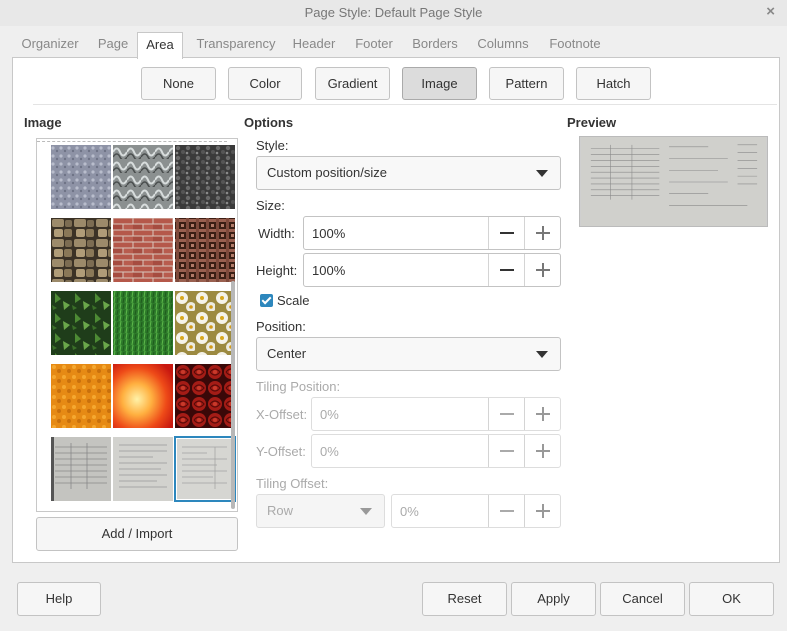 This screenshot has height=631, width=787. Describe the element at coordinates (506, 414) in the screenshot. I see `x-offset-decrease-icon` at that location.